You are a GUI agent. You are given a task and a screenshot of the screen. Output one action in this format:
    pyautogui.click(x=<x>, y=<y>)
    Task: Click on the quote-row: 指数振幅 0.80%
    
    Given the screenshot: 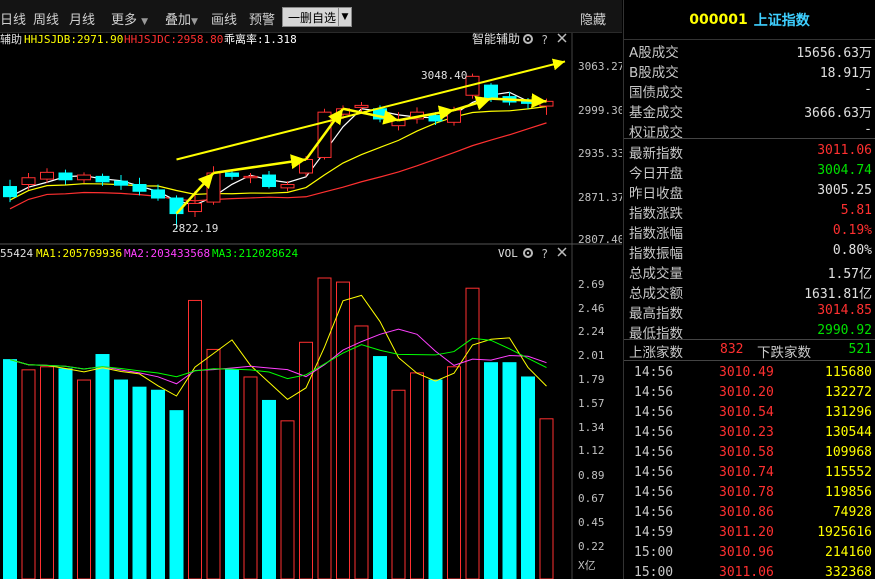 What is the action you would take?
    pyautogui.click(x=749, y=251)
    